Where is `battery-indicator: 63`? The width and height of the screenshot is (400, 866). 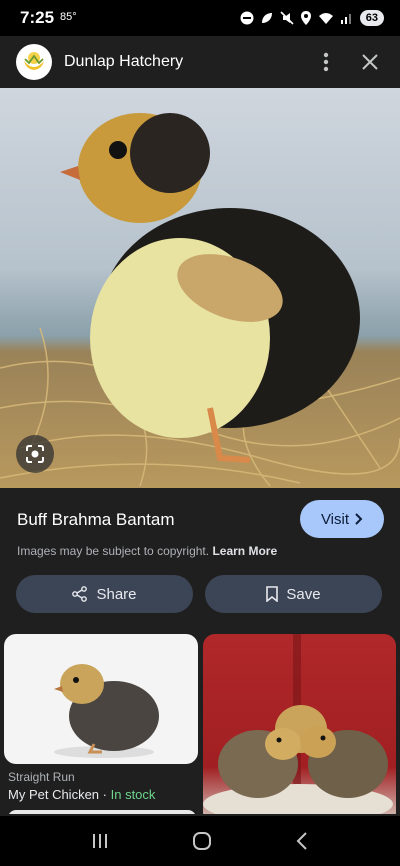
battery-indicator: 63 is located at coordinates (371, 18).